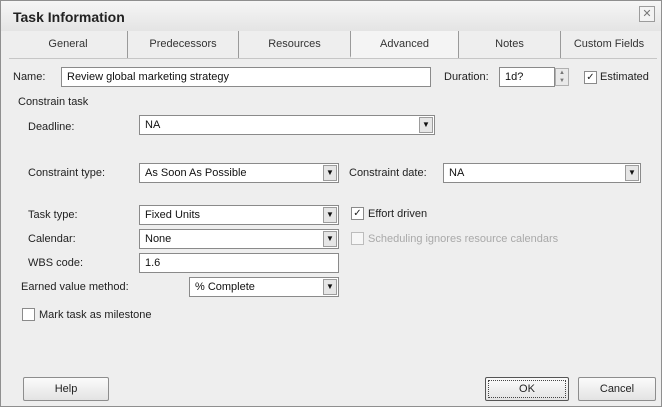 The height and width of the screenshot is (407, 662). Describe the element at coordinates (624, 77) in the screenshot. I see `estimated-label: Estimated` at that location.